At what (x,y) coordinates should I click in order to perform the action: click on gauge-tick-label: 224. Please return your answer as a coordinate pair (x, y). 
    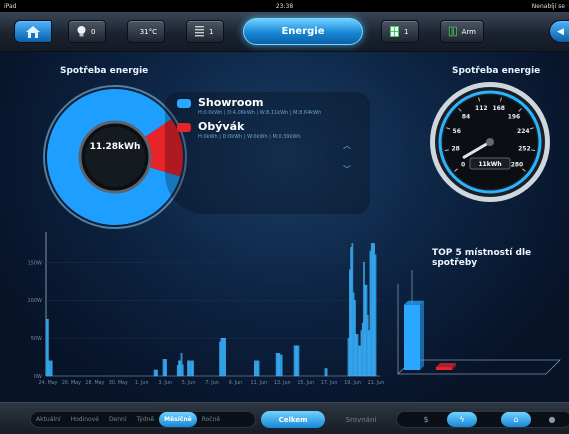
    Looking at the image, I should click on (523, 131).